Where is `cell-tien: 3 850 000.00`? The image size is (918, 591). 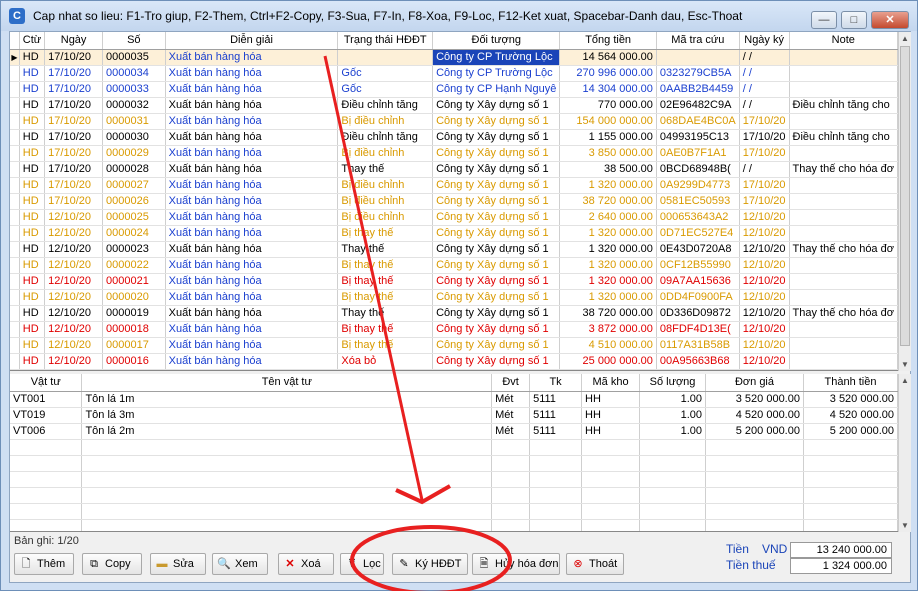
cell-tien: 3 850 000.00 is located at coordinates (608, 153).